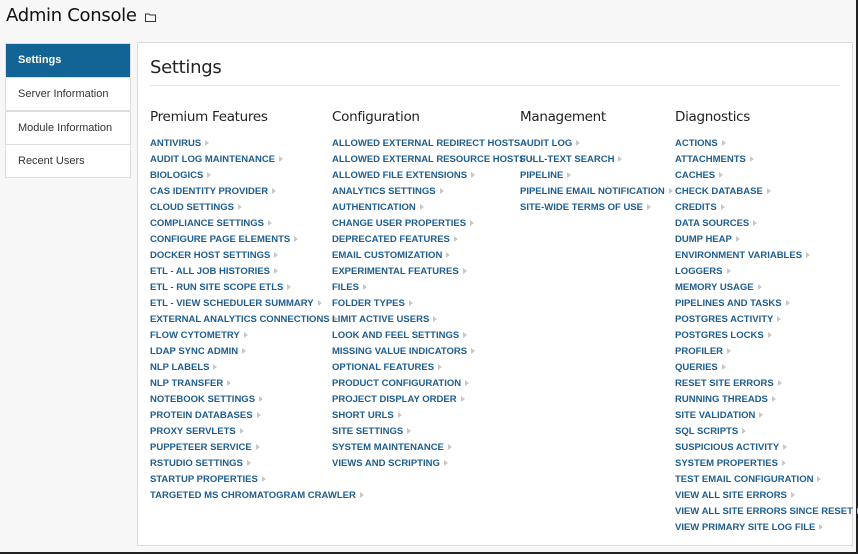 The image size is (858, 554). Describe the element at coordinates (204, 479) in the screenshot. I see `settings-link: STARTUP PROPERTIES` at that location.